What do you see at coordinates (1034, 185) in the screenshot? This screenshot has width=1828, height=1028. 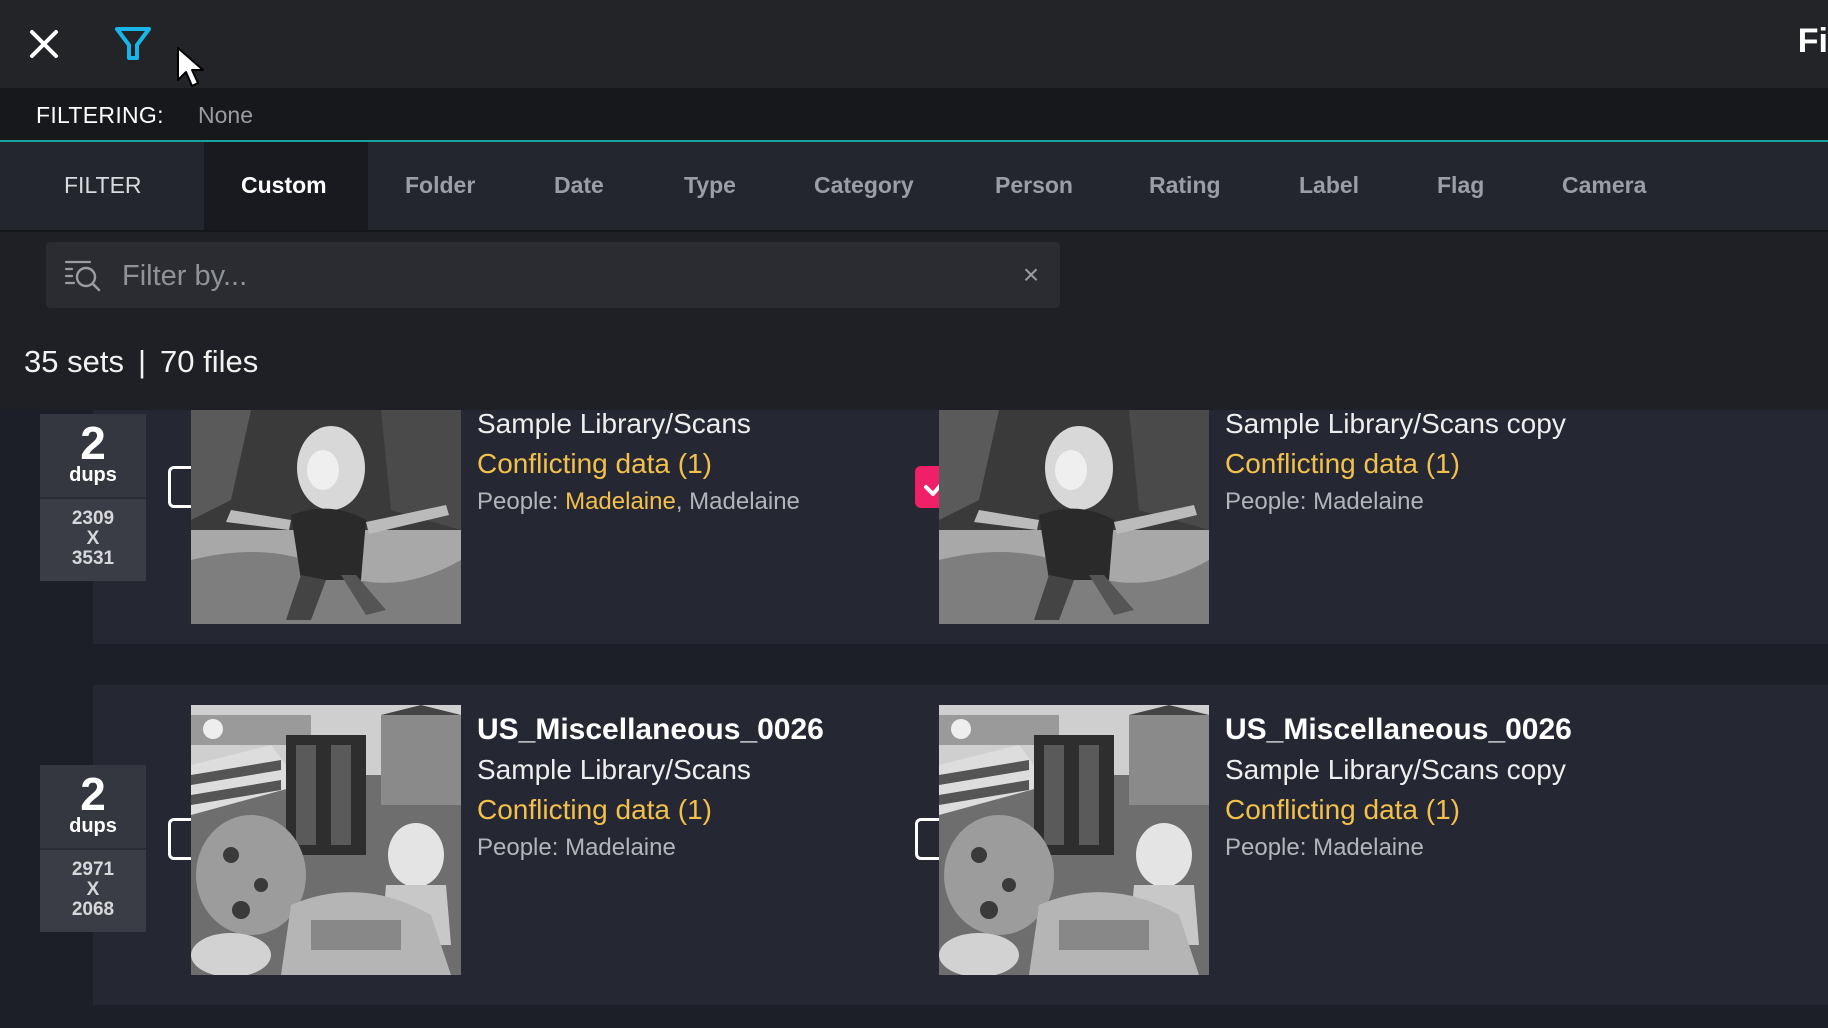 I see `tab-person: Person` at bounding box center [1034, 185].